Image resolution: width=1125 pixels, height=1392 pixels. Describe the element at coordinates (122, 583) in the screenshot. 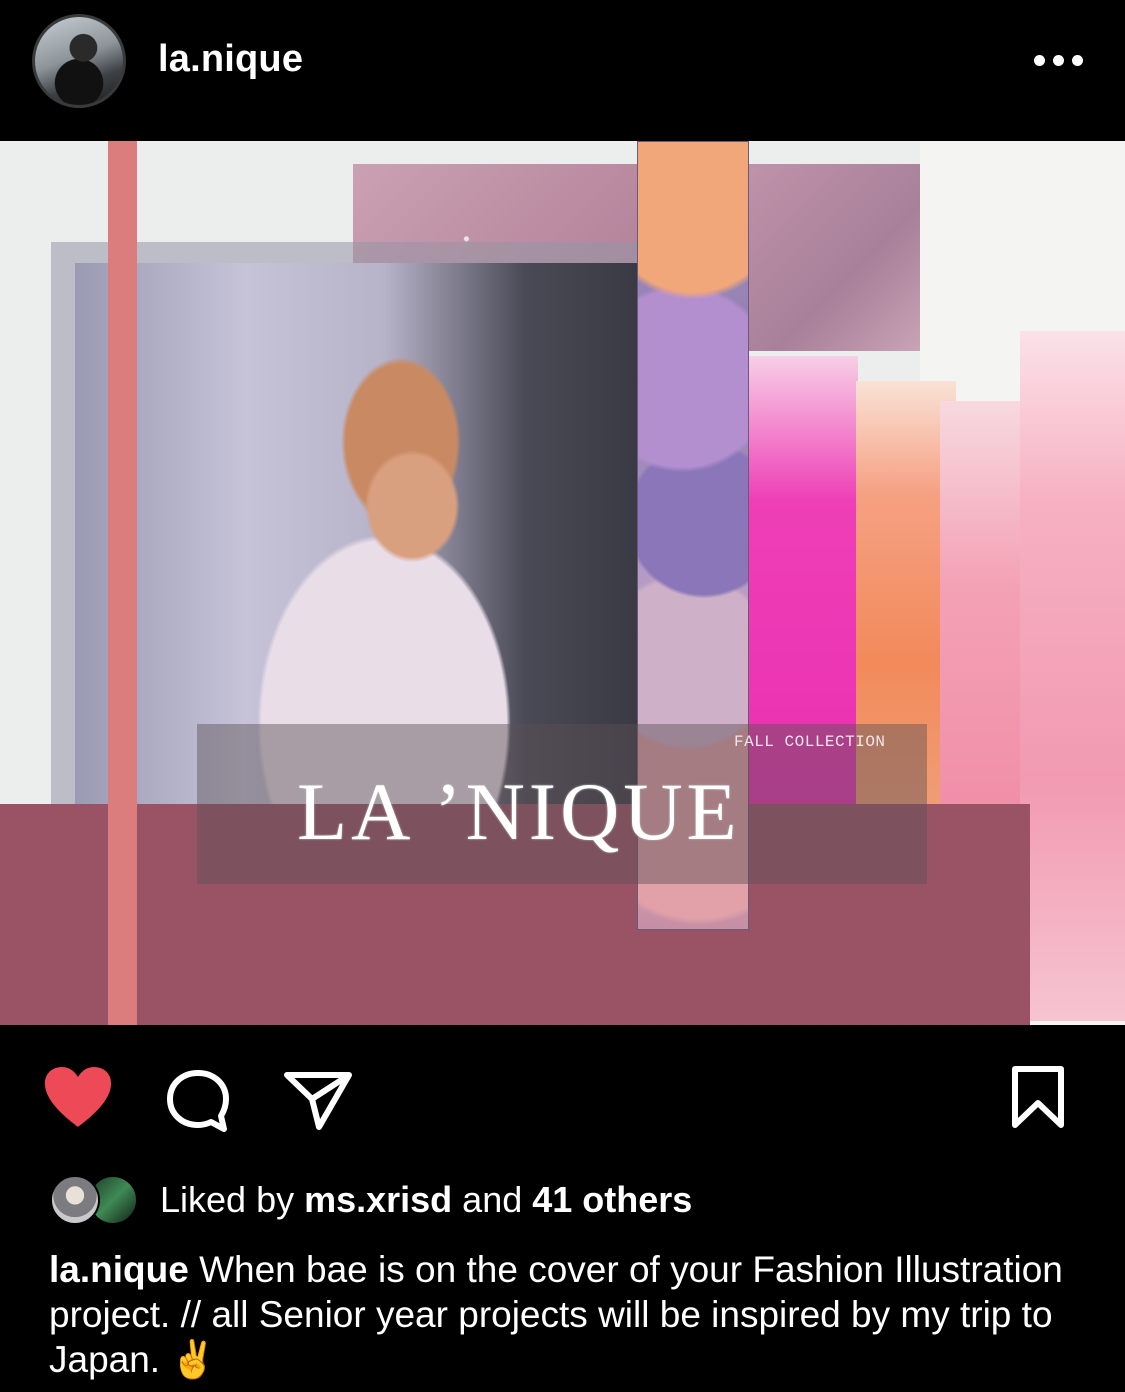

I see `salmon-vertical-bar` at that location.